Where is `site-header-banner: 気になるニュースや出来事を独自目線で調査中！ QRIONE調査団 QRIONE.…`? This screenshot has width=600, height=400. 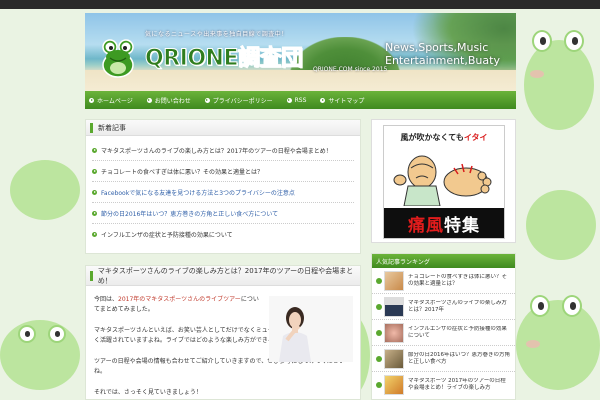 site-header-banner: 気になるニュースや出来事を独自目線で調査中！ QRIONE調査団 QRIONE.… is located at coordinates (300, 52).